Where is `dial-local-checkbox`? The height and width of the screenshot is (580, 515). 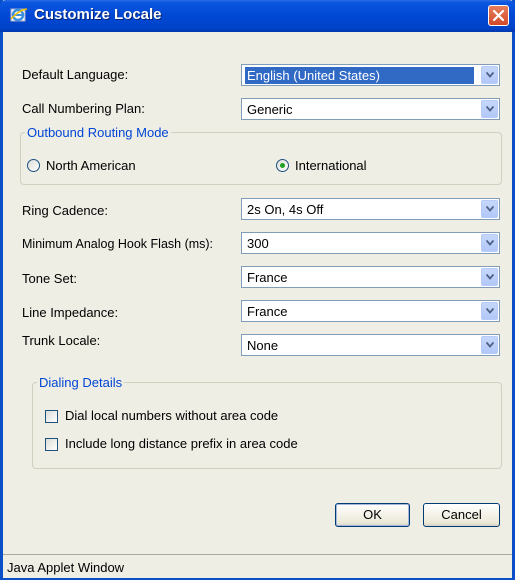
dial-local-checkbox is located at coordinates (51, 416).